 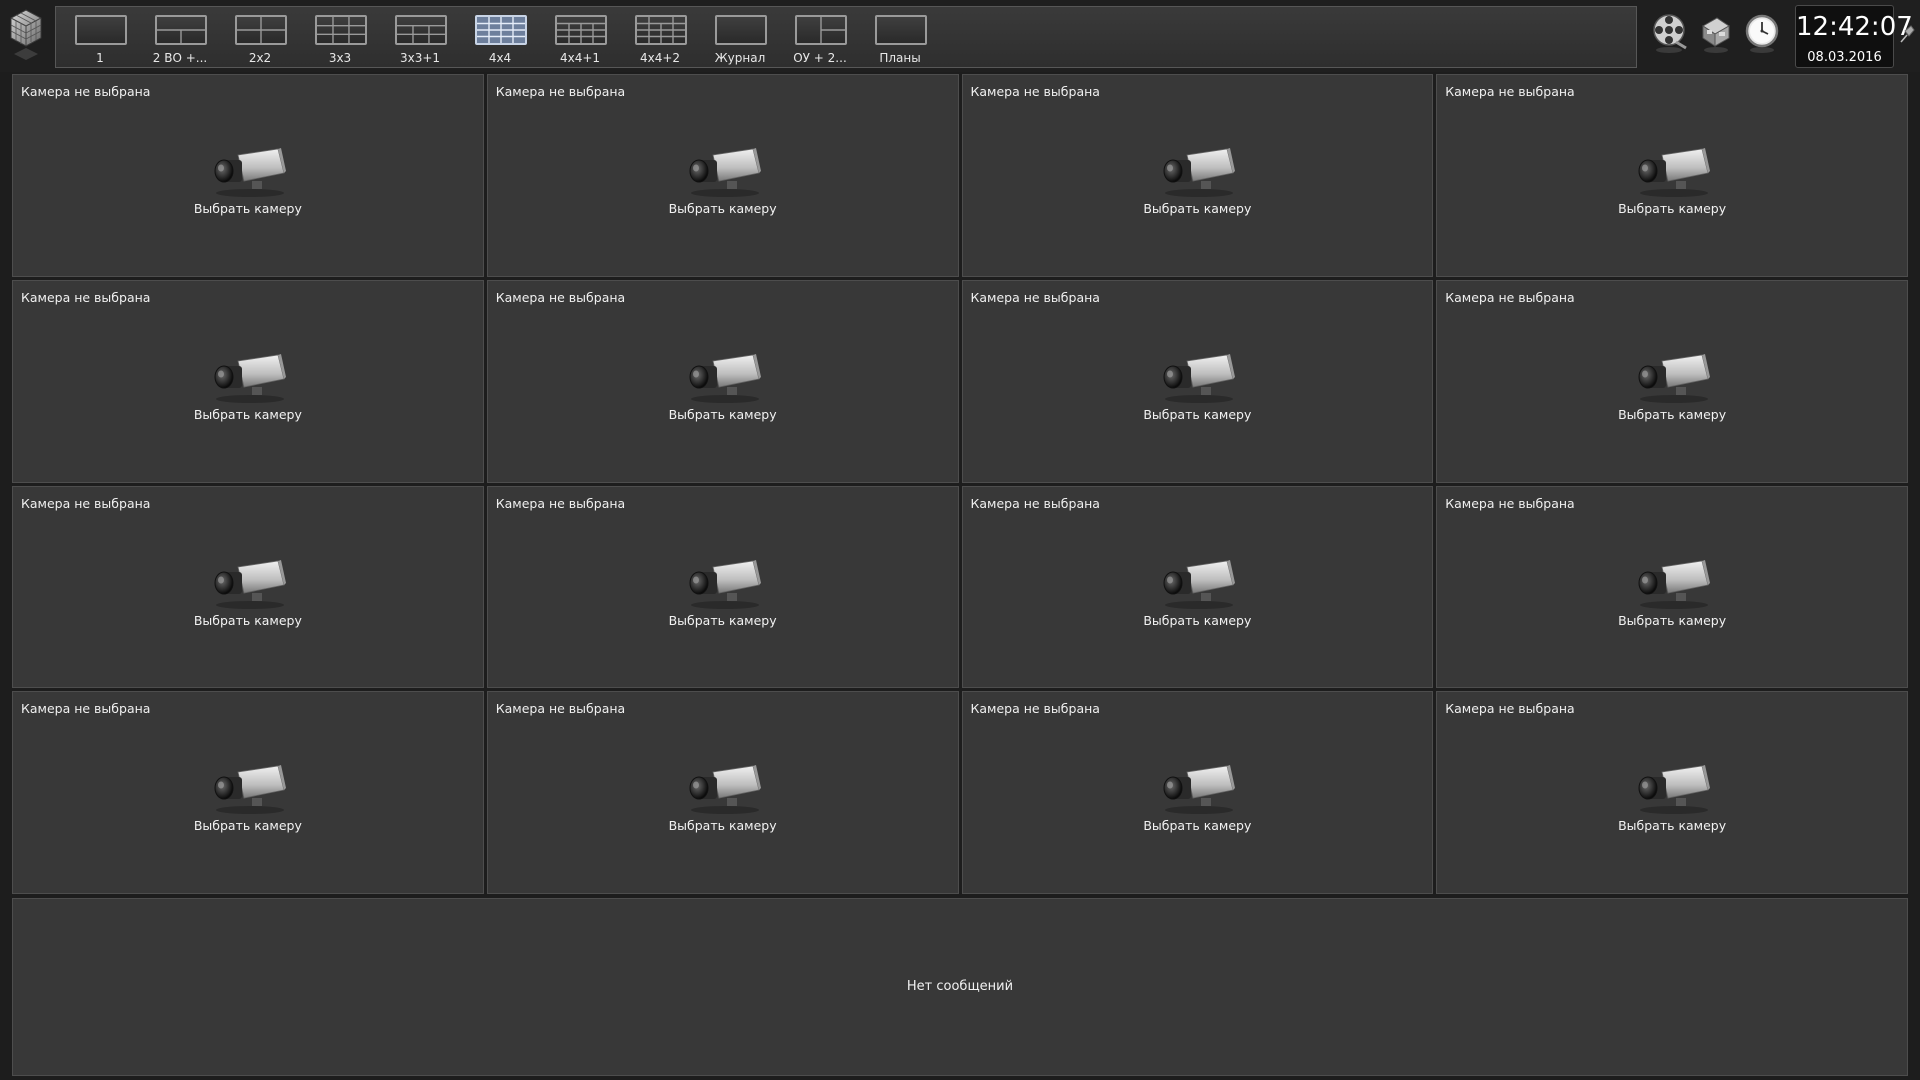 I want to click on layout-button-7: 4x4+1, so click(x=580, y=38).